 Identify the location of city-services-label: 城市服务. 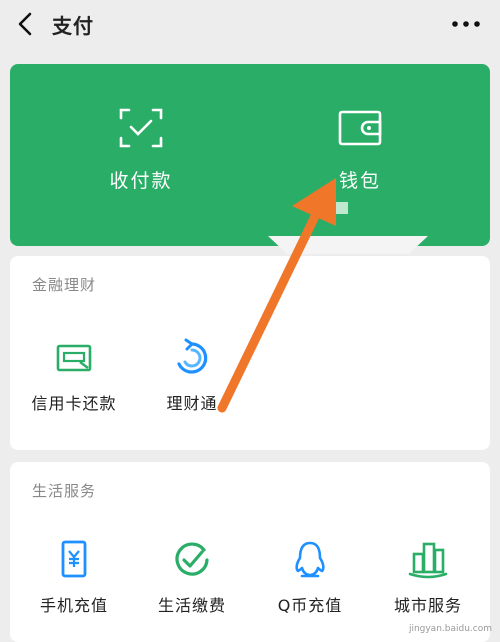
(427, 605).